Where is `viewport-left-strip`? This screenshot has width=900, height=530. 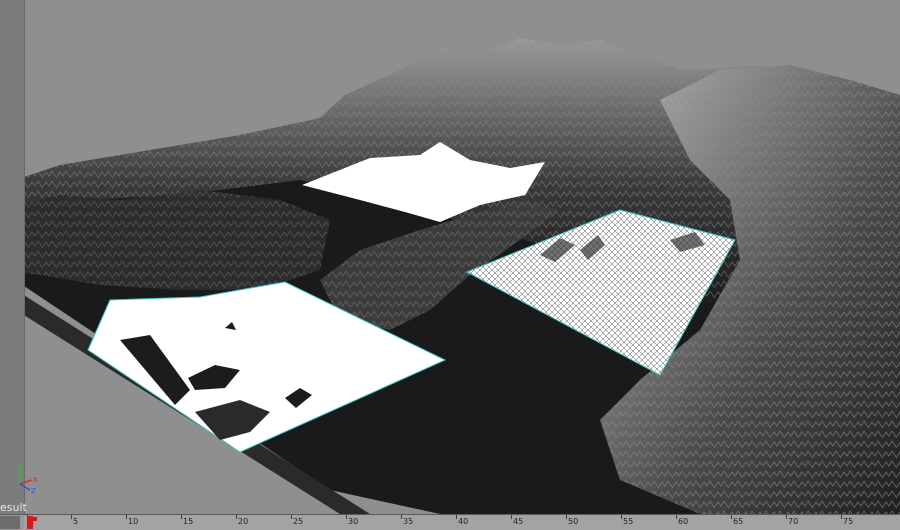
viewport-left-strip is located at coordinates (12, 257).